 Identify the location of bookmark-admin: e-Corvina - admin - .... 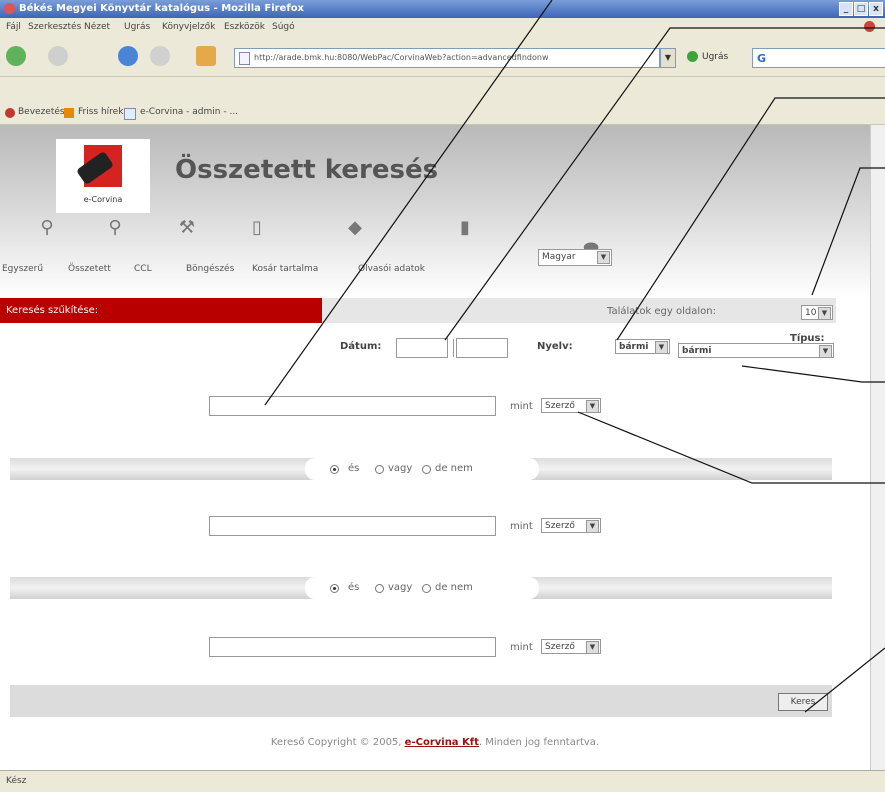
(189, 112).